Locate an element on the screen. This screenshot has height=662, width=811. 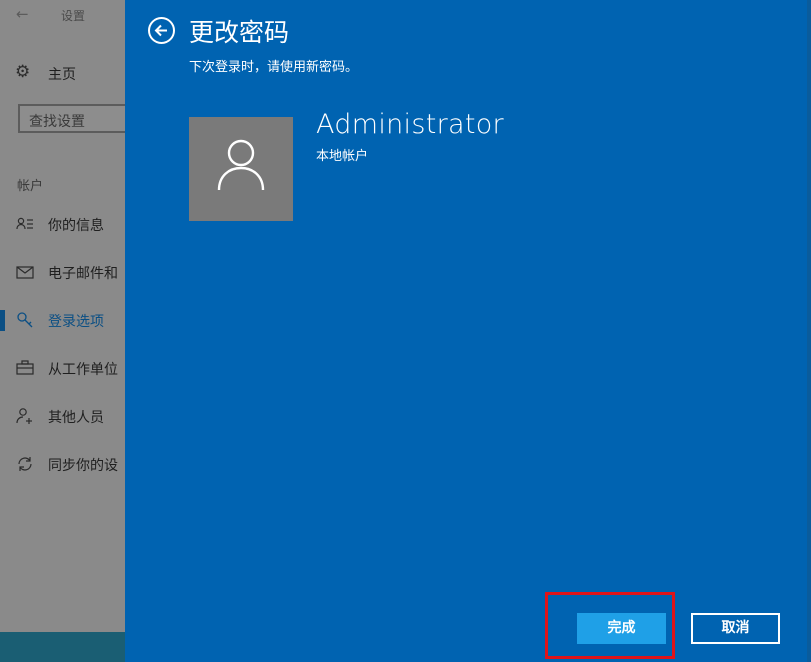
sidebar-item-label: 电子邮件和 is located at coordinates (83, 274).